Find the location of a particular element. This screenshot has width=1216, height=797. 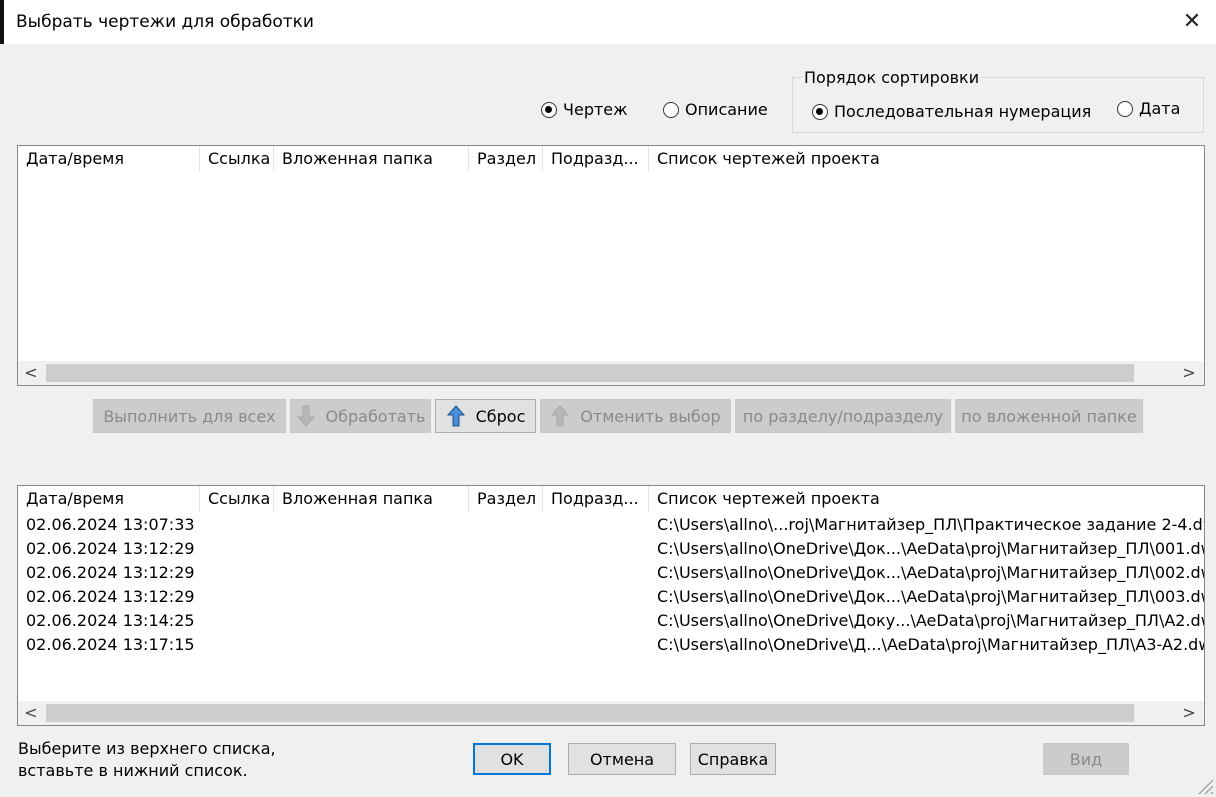

window-title: Выбрать чертежи для обработки is located at coordinates (165, 22).